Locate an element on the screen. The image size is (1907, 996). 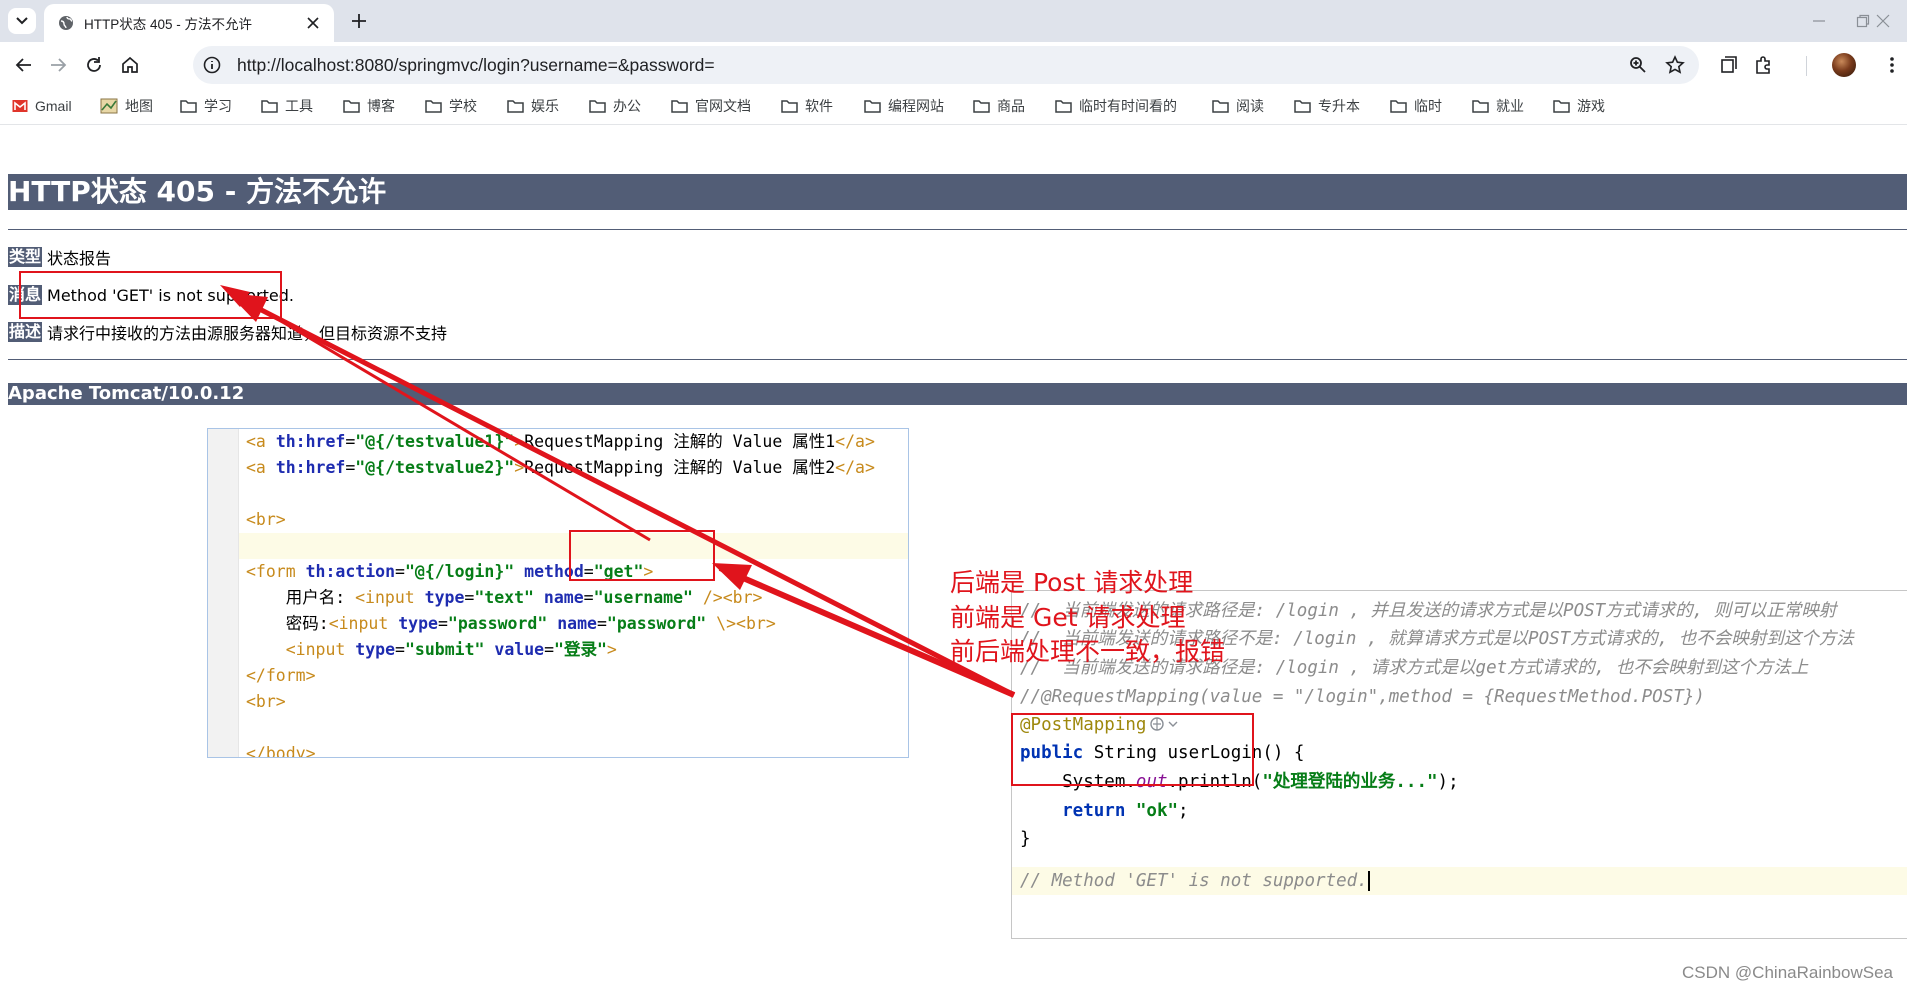
tab-search-button is located at coordinates (22, 21).